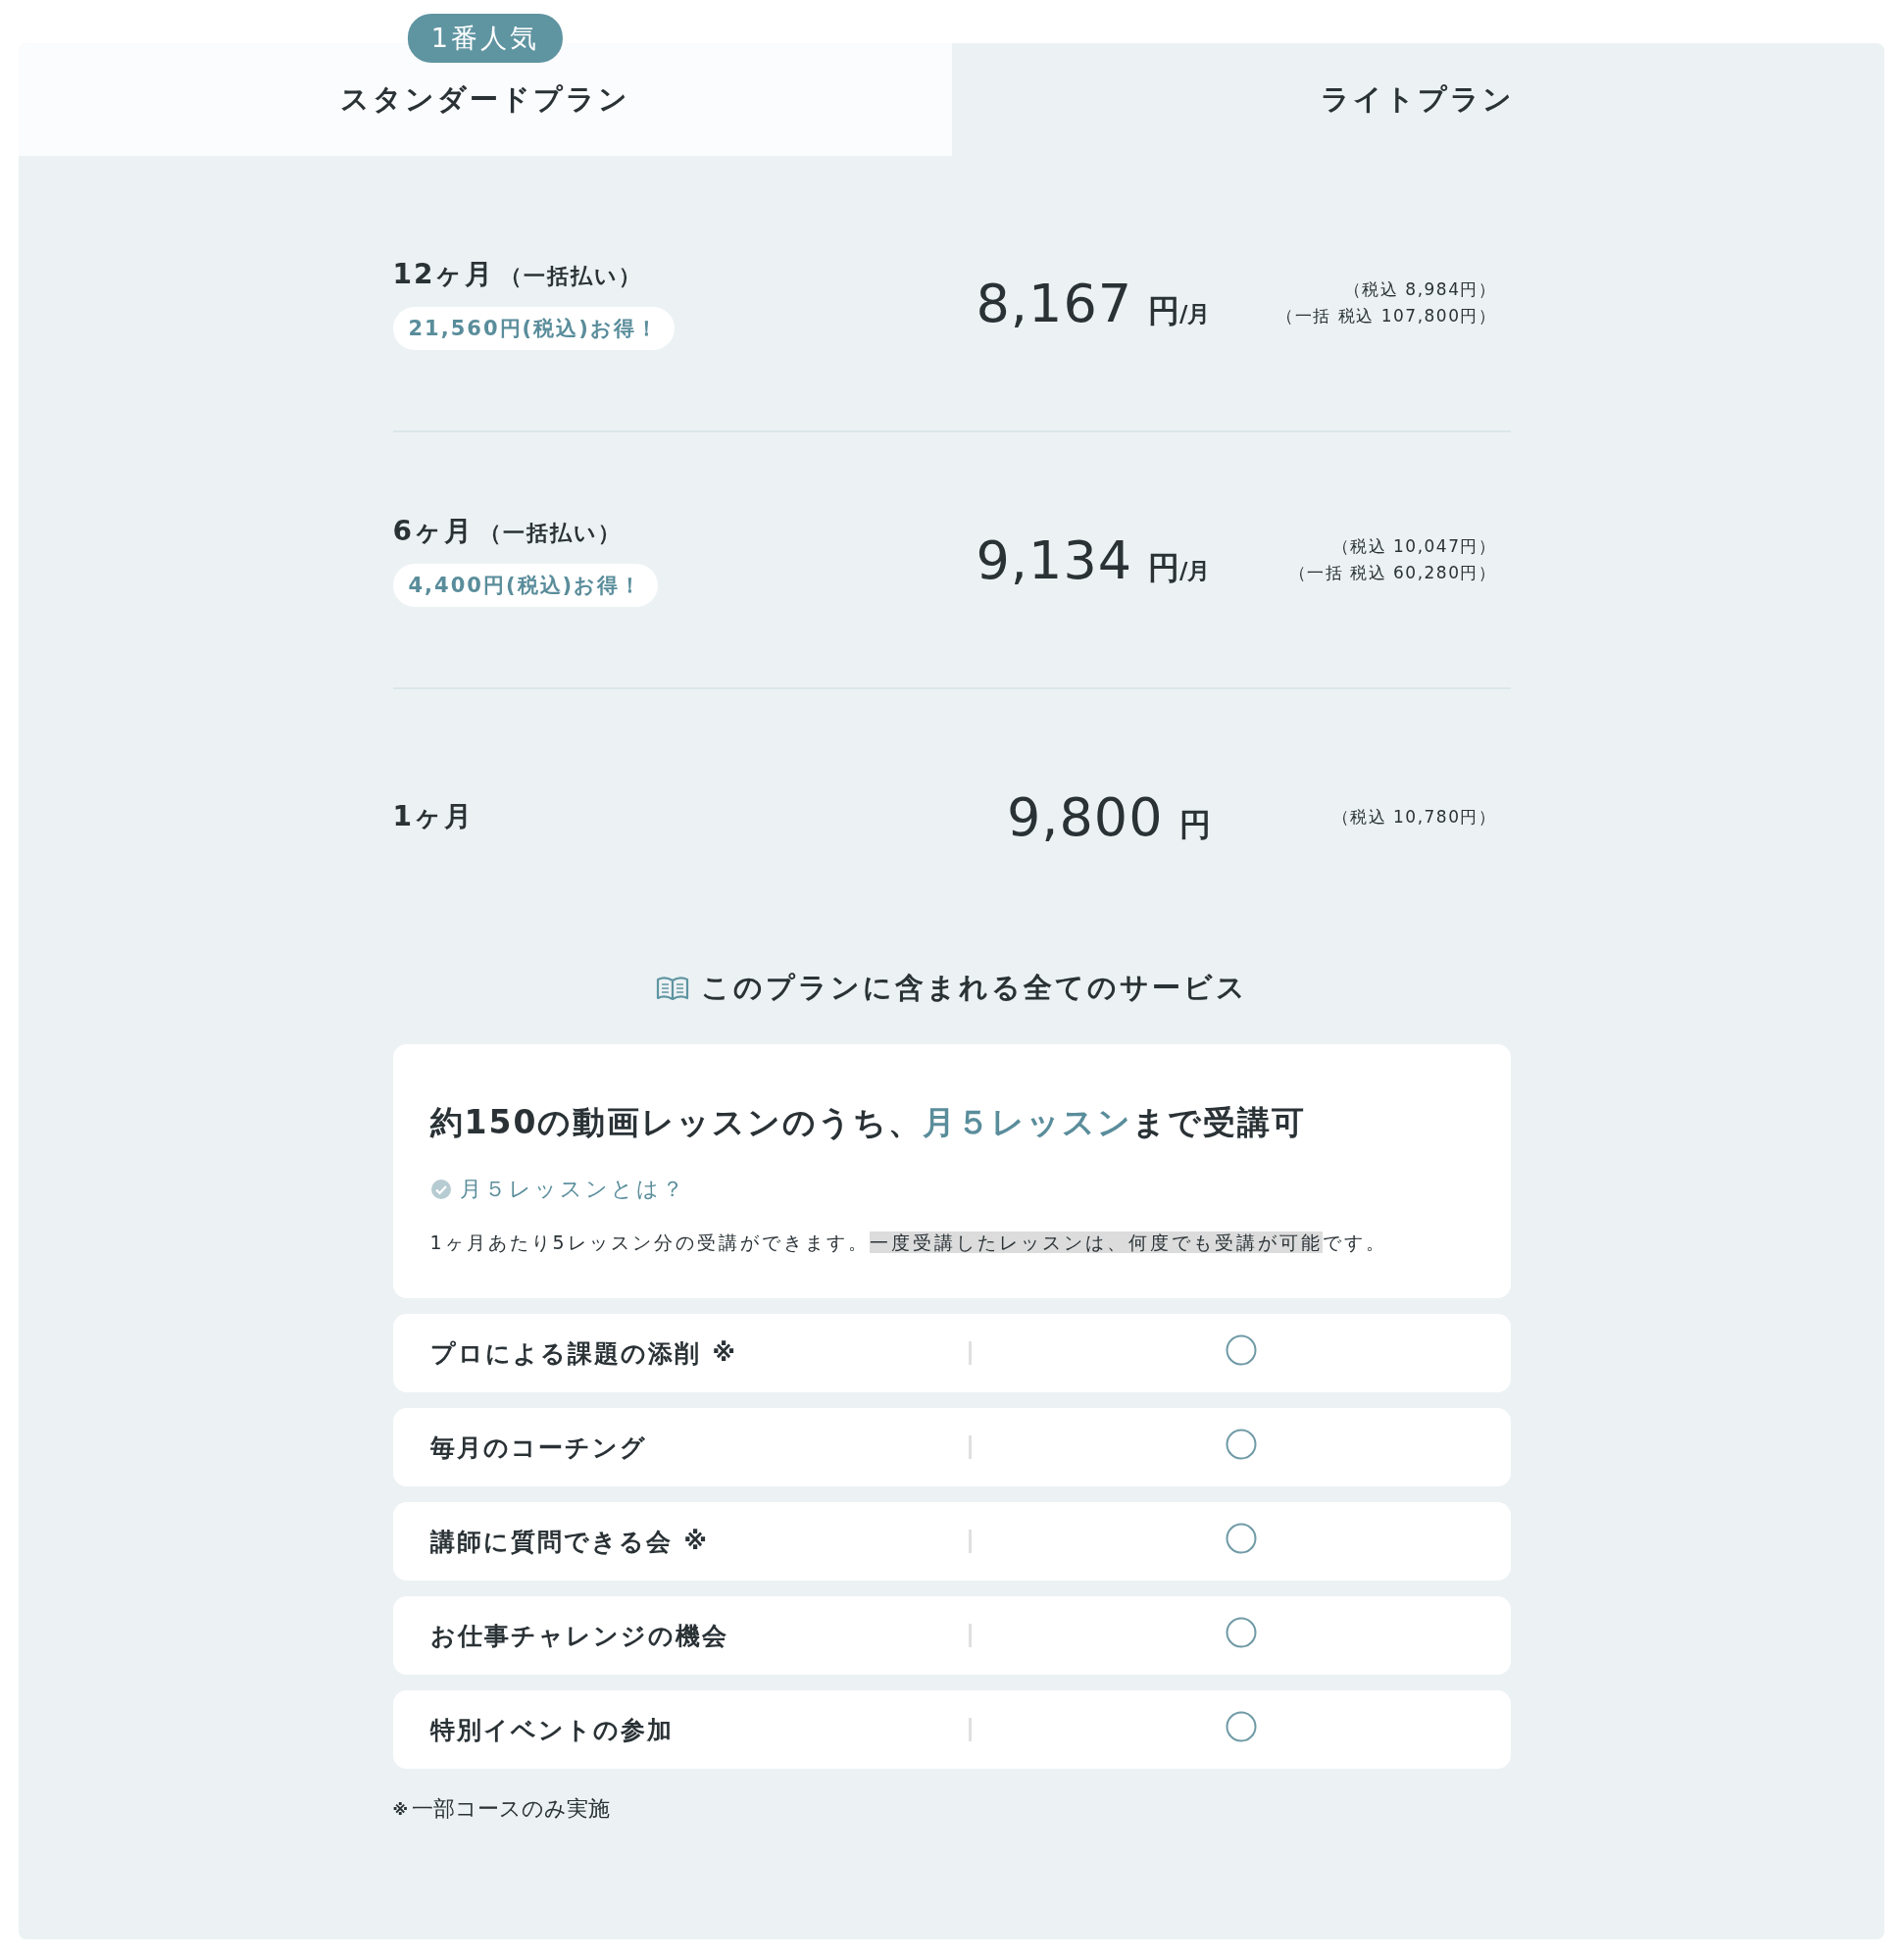 This screenshot has height=1960, width=1903. Describe the element at coordinates (551, 1730) in the screenshot. I see `feature-label: 特別イベントの参加` at that location.